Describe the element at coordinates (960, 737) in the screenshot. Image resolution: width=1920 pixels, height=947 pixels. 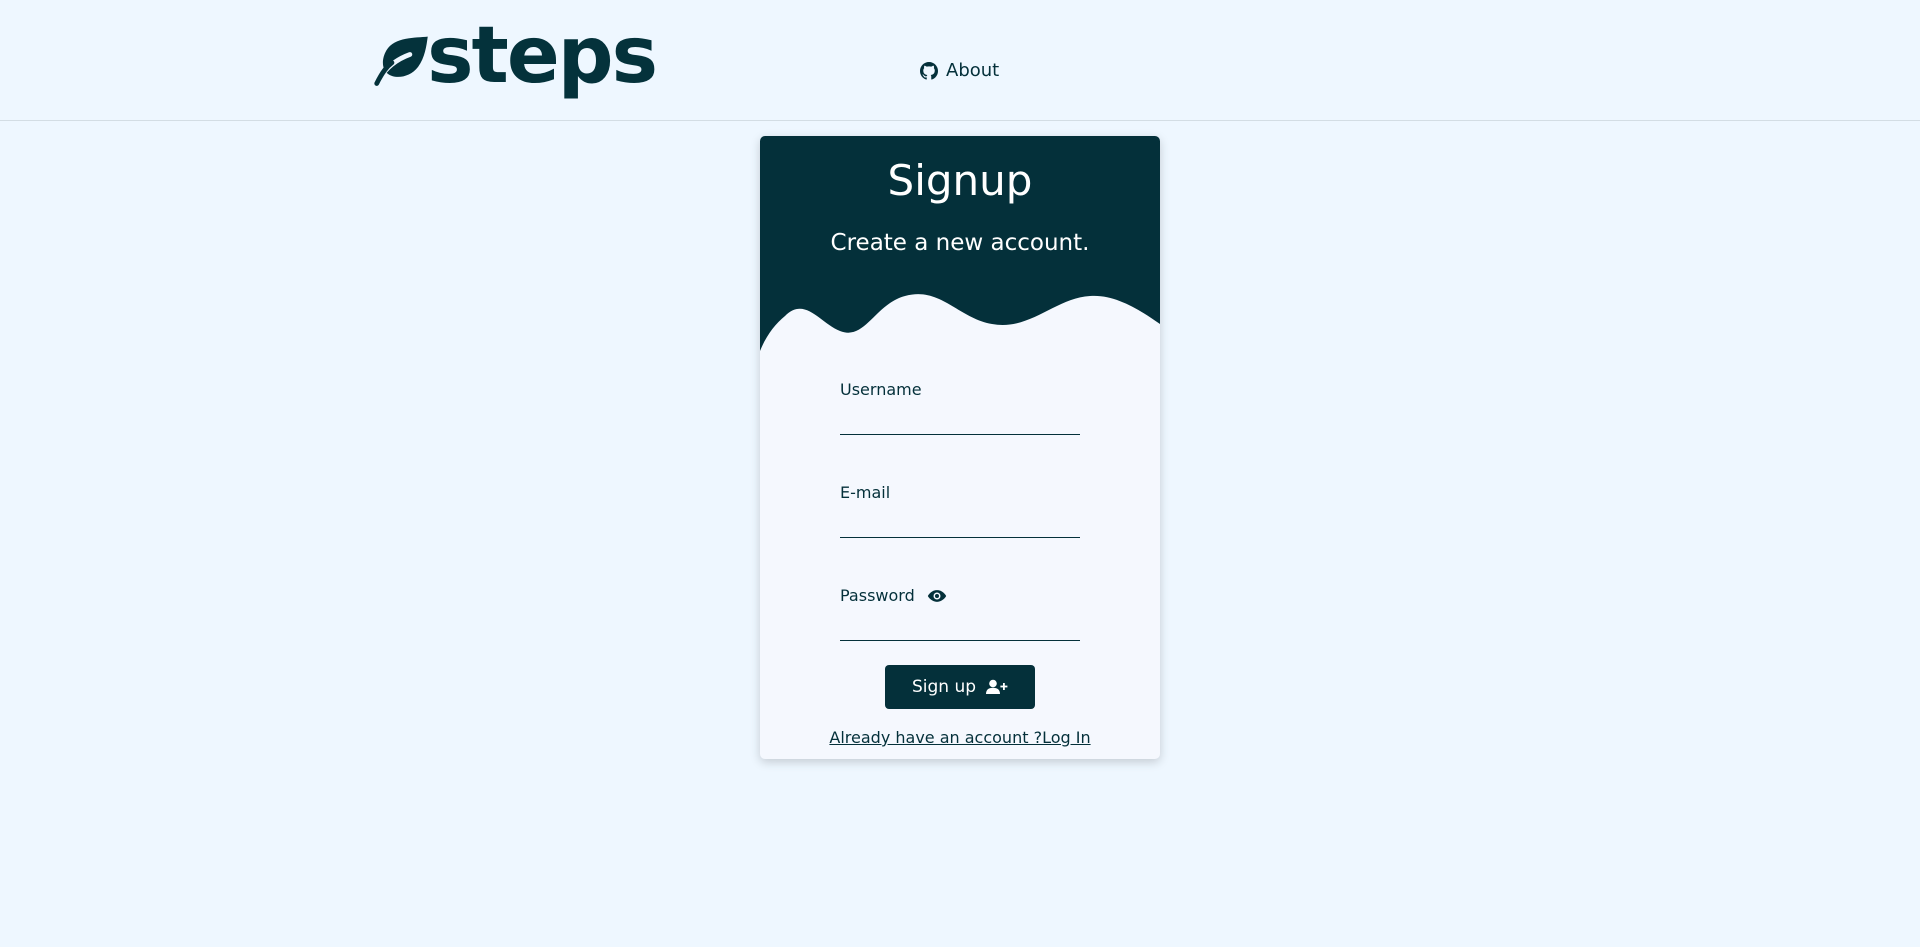
I see `login-link: Already have an account ?Log In` at that location.